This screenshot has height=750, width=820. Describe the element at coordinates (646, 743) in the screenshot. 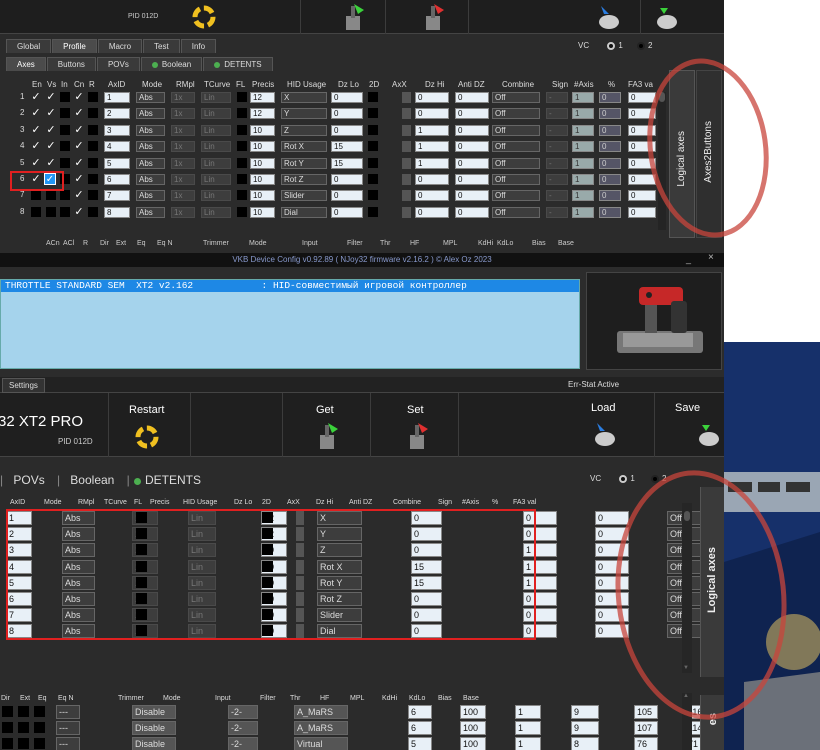

I see `kdhi-field: 76` at that location.